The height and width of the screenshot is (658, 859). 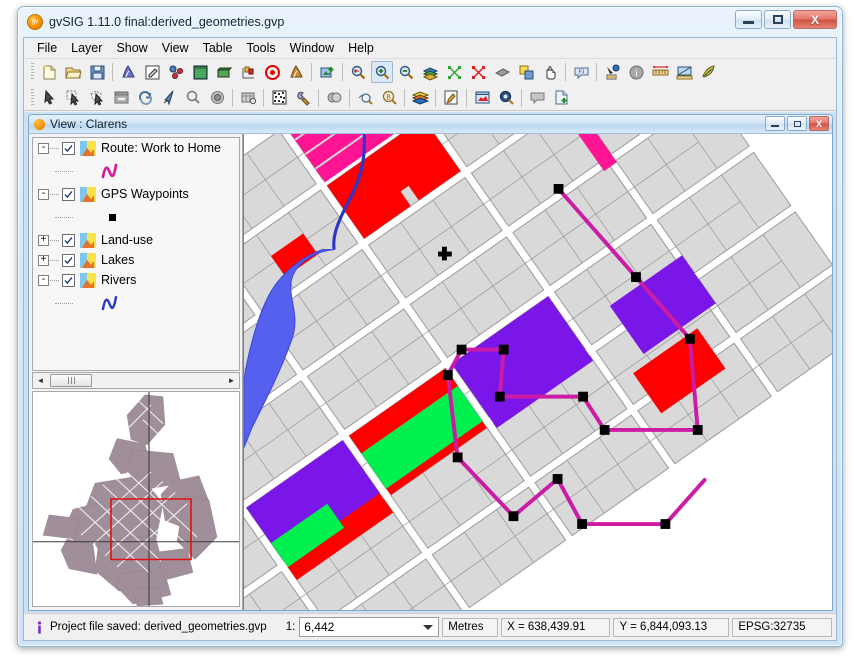 I want to click on locator-search-icon, so click(x=506, y=98).